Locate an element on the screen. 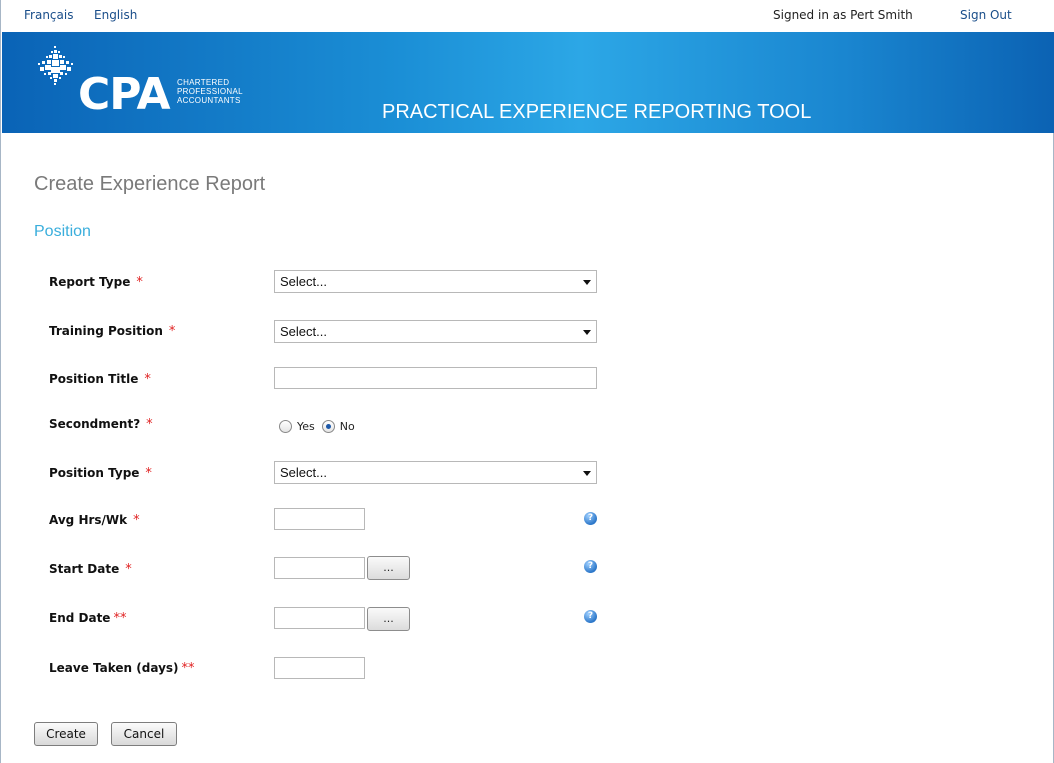  logo-sub-line-3: ACCOUNTANTS is located at coordinates (209, 100).